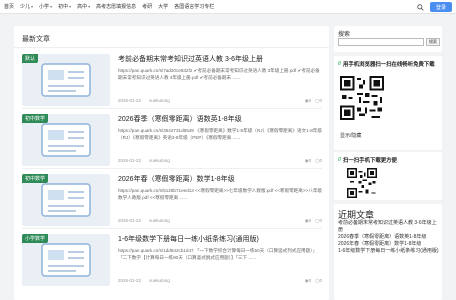  What do you see at coordinates (220, 179) in the screenshot?
I see `post-title-link: 2026年春（寒假零距离）数学1-8年级` at bounding box center [220, 179].